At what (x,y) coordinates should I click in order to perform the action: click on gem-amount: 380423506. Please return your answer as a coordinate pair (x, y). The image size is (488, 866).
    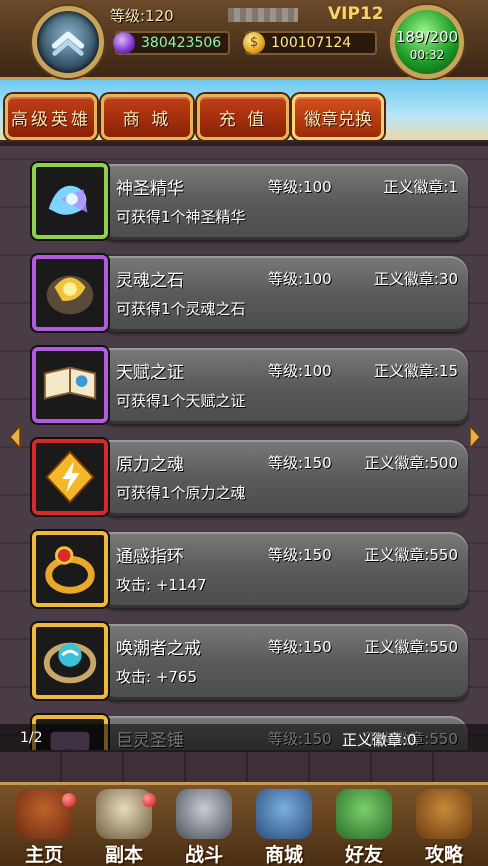
    Looking at the image, I should click on (181, 43).